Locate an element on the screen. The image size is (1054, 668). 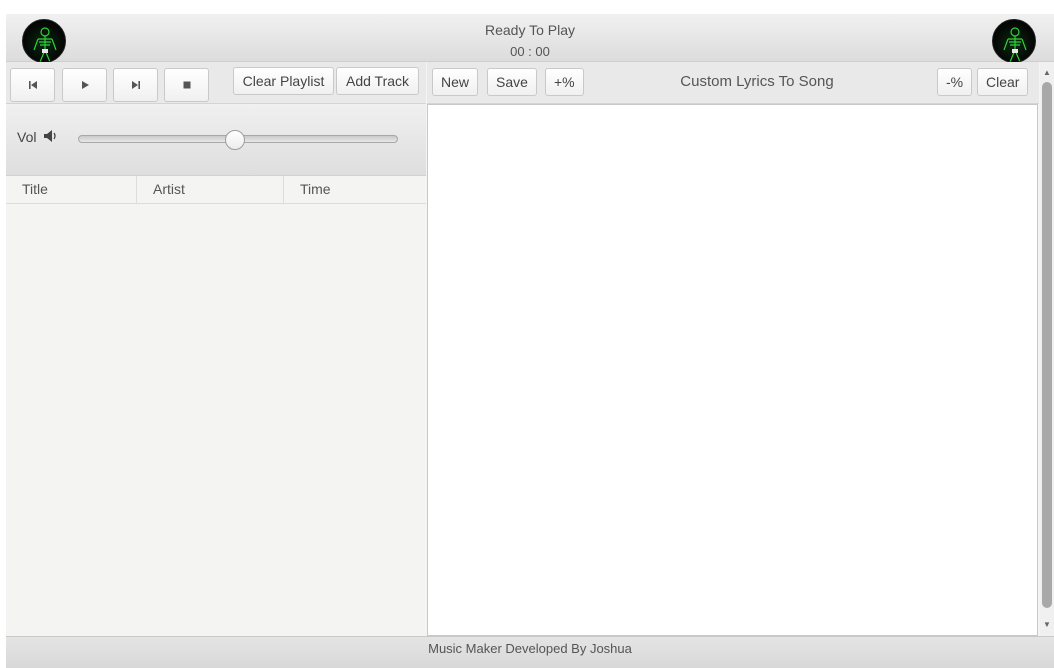
footer-credits: Music Maker Developed By Joshua is located at coordinates (530, 652).